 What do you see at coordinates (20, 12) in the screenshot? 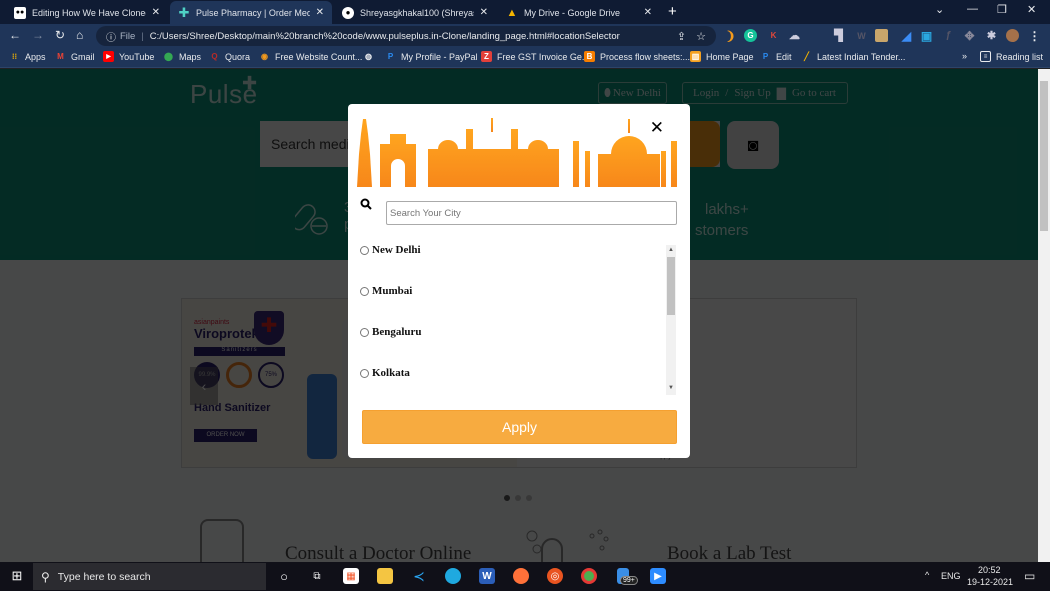
I see `medium-icon: ●●` at bounding box center [20, 12].